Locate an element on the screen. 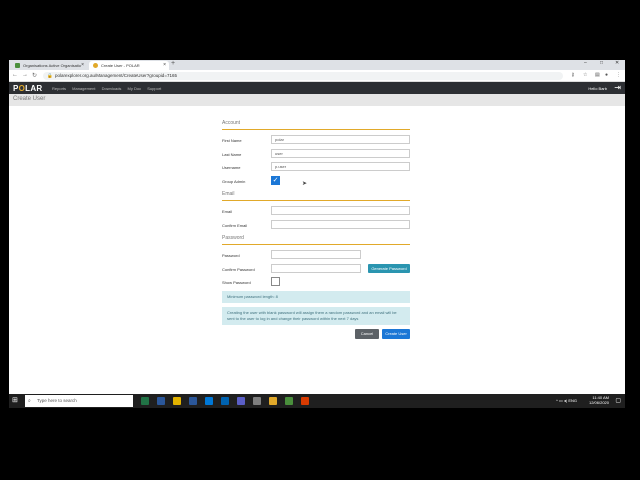 Image resolution: width=640 pixels, height=480 pixels. group-admin-row: Group Admin ✓ is located at coordinates (316, 182).